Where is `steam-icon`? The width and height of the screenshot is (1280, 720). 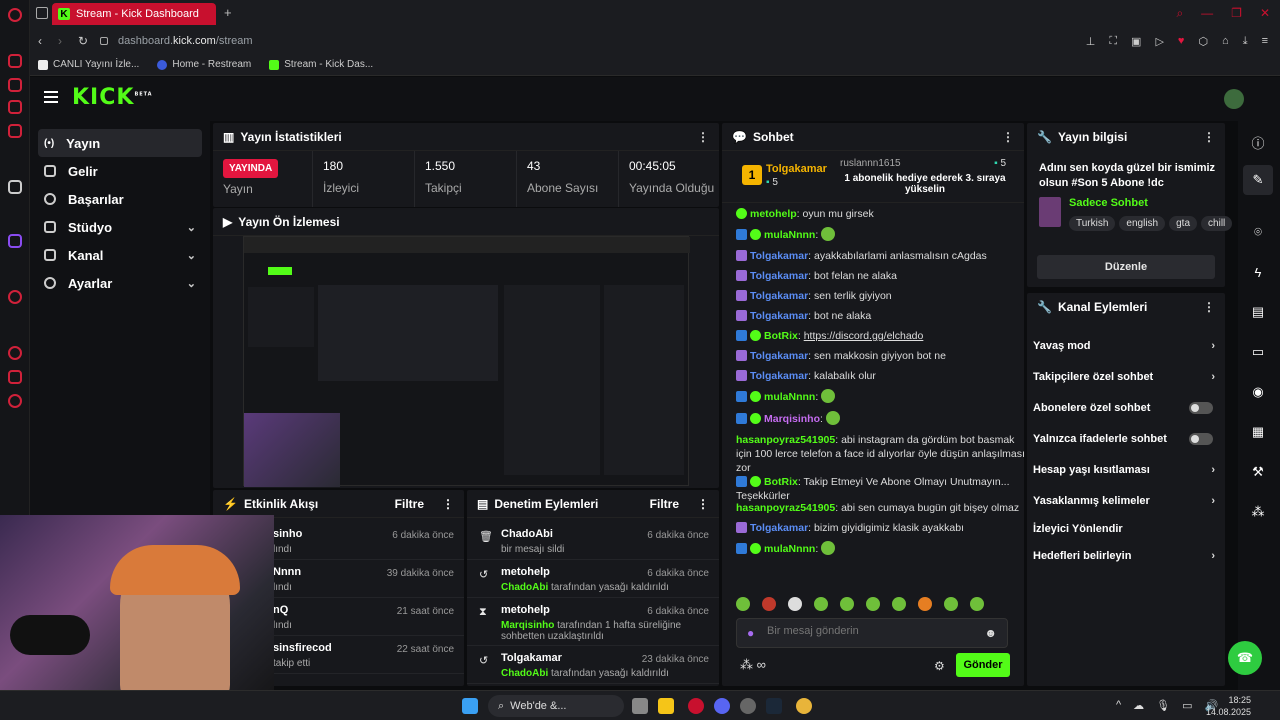
steam-icon is located at coordinates (774, 706).